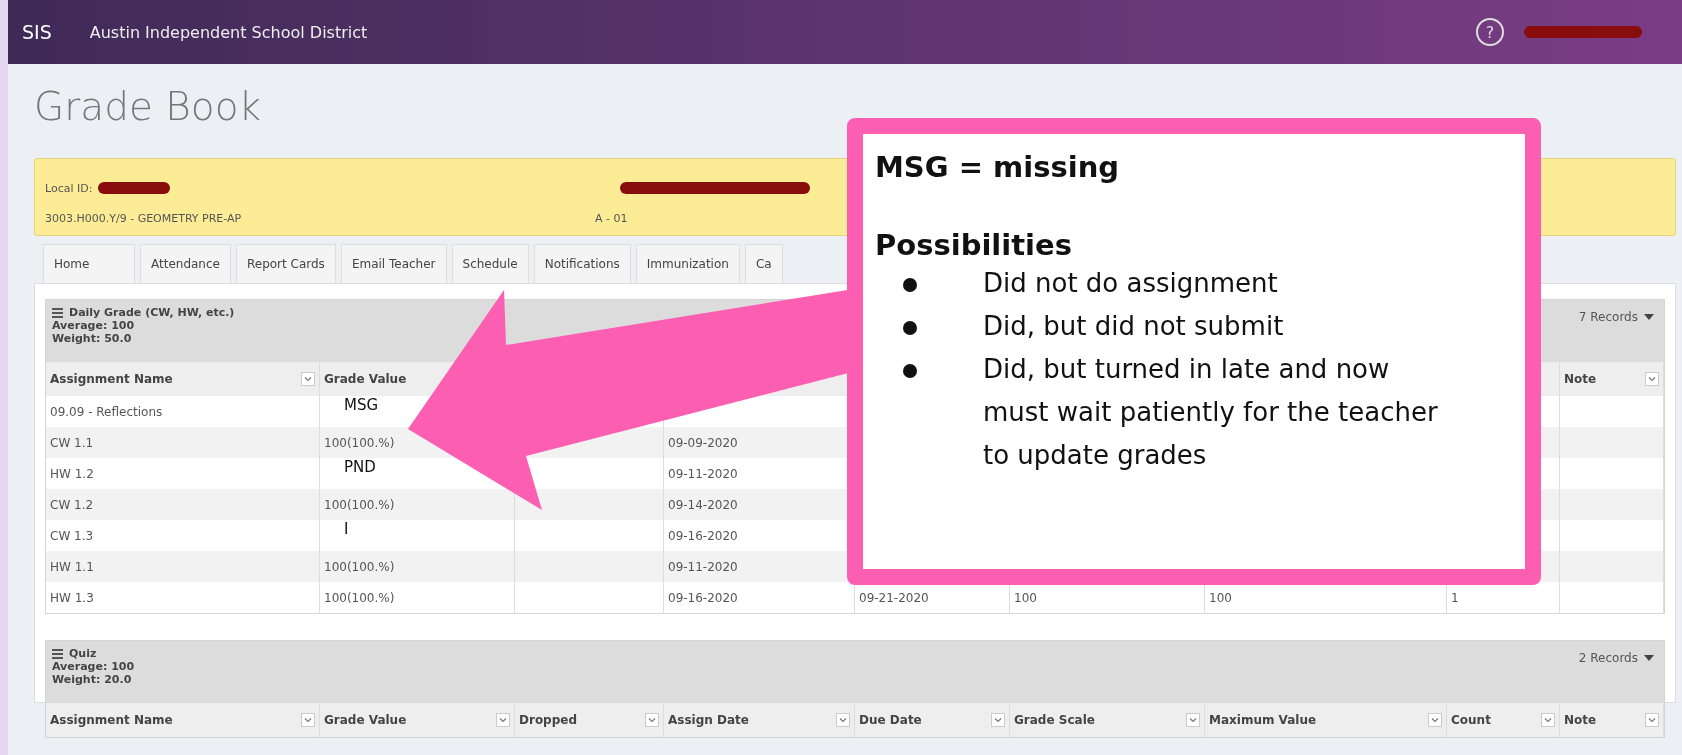  Describe the element at coordinates (69, 188) in the screenshot. I see `local-id-label: Local ID:` at that location.